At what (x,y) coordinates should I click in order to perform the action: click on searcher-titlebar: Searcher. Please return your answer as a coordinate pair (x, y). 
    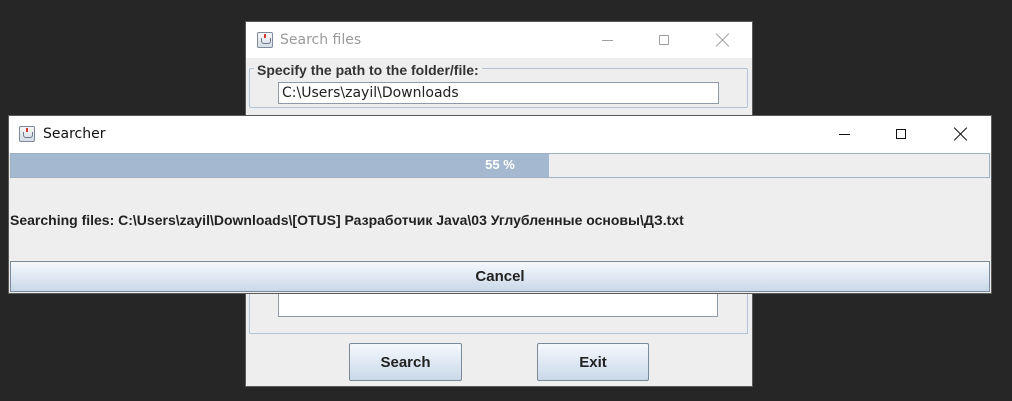
    Looking at the image, I should click on (500, 134).